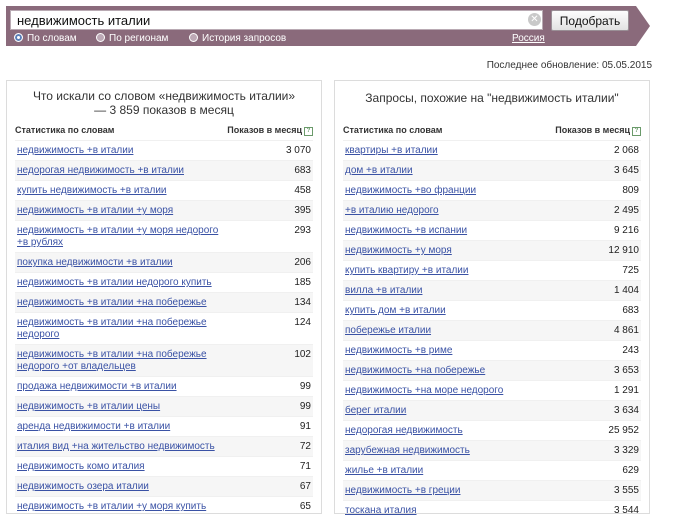 The height and width of the screenshot is (520, 688). I want to click on column-header-words: Статистика по словам, so click(393, 130).